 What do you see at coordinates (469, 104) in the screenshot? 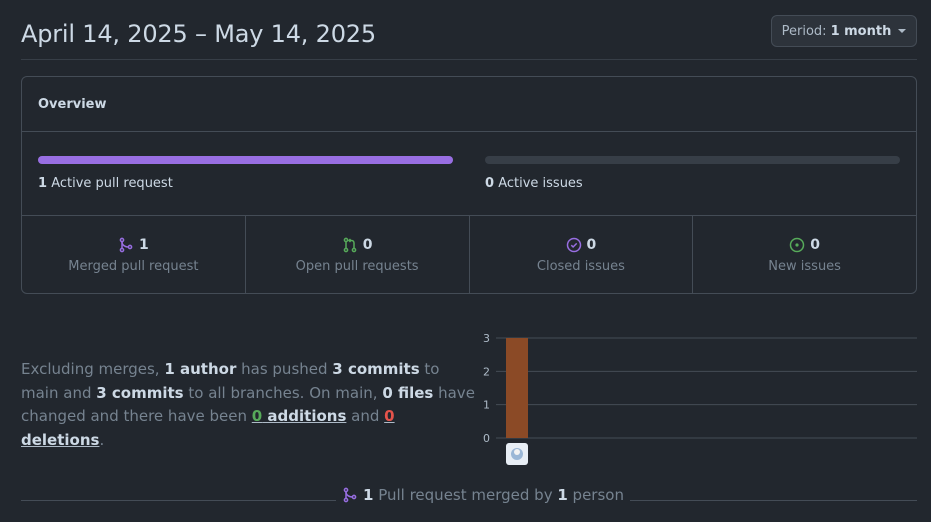
I see `overview-title: Overview` at bounding box center [469, 104].